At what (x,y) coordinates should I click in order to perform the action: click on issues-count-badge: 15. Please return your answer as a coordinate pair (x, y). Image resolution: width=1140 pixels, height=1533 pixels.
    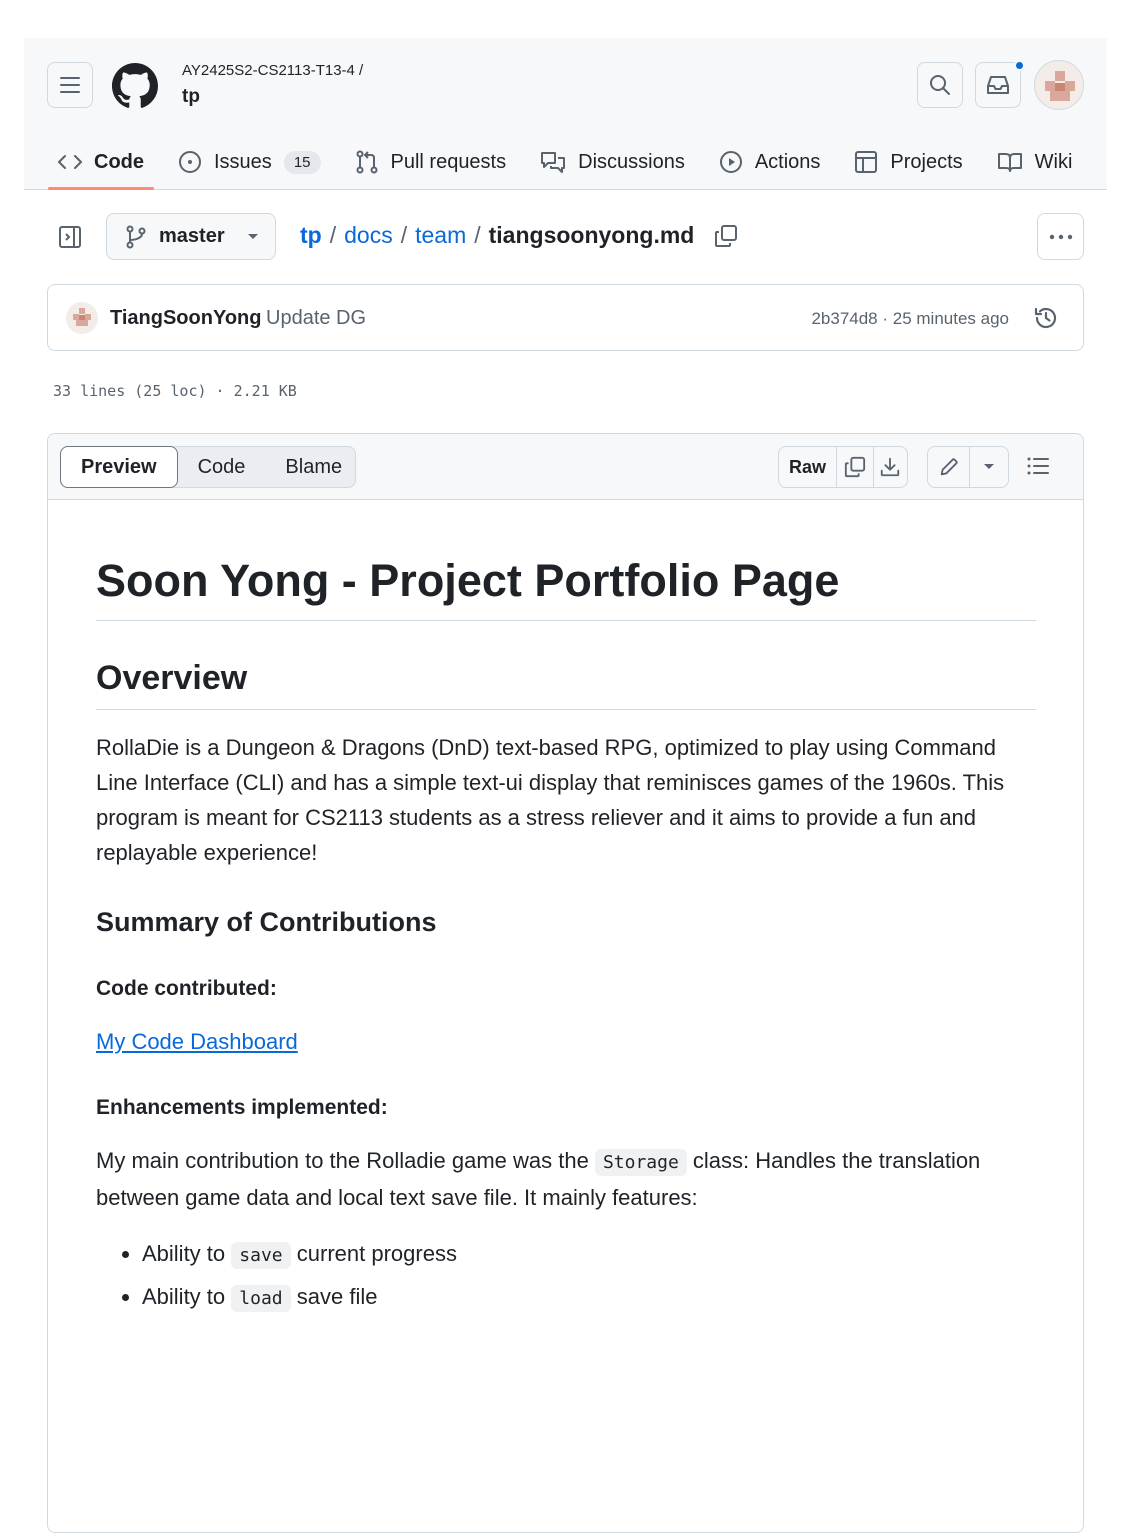
    Looking at the image, I should click on (302, 162).